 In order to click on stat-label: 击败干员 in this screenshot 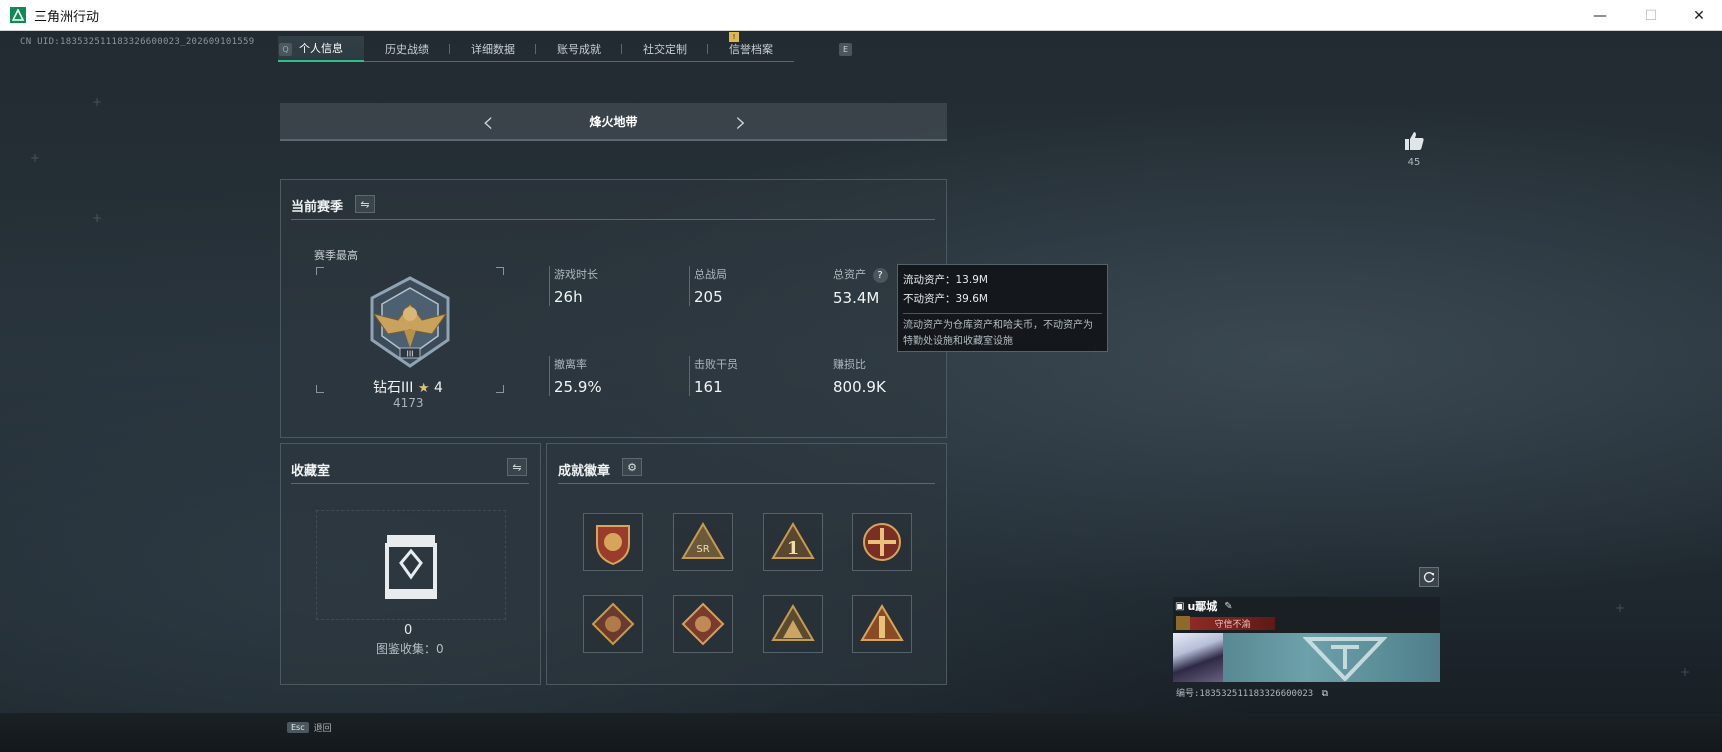, I will do `click(716, 364)`.